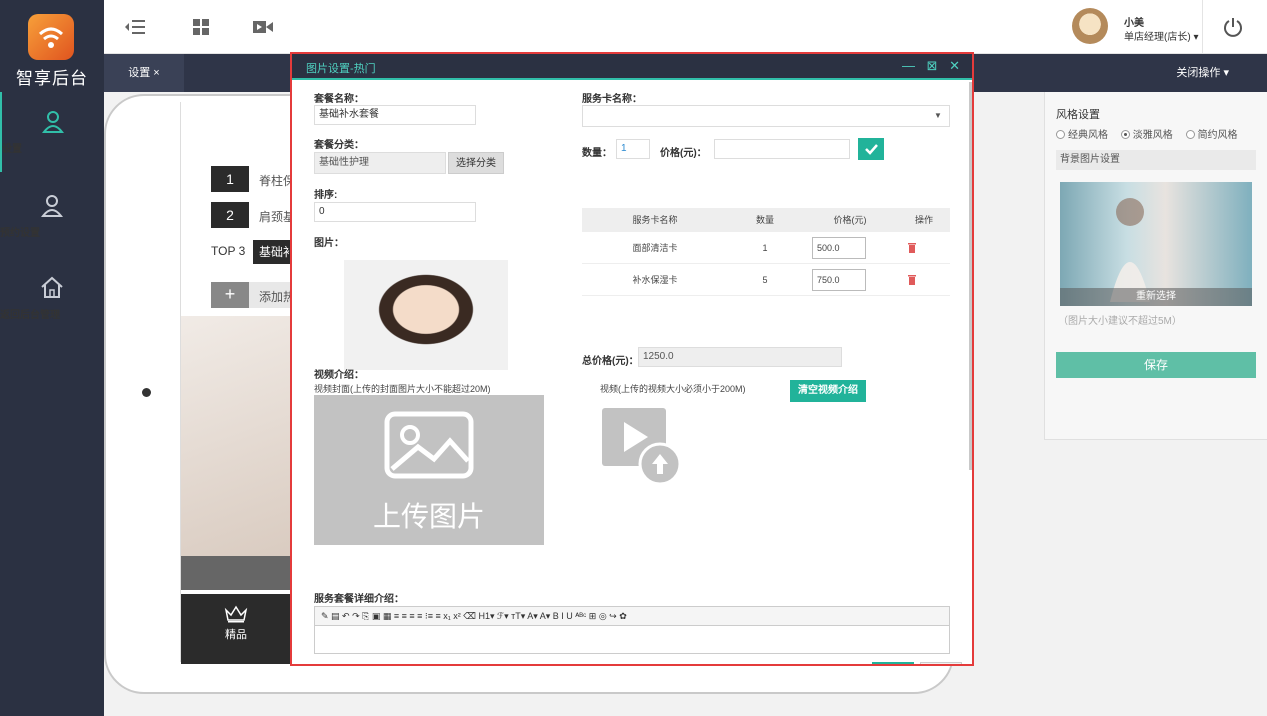 The height and width of the screenshot is (716, 1267). I want to click on close-operations-dropdown: 关闭操作 ▾, so click(1202, 73).